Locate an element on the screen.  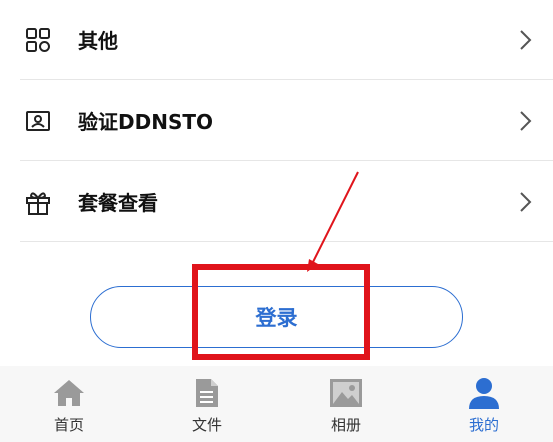
menu-item-label: 套餐查看 is located at coordinates (118, 203).